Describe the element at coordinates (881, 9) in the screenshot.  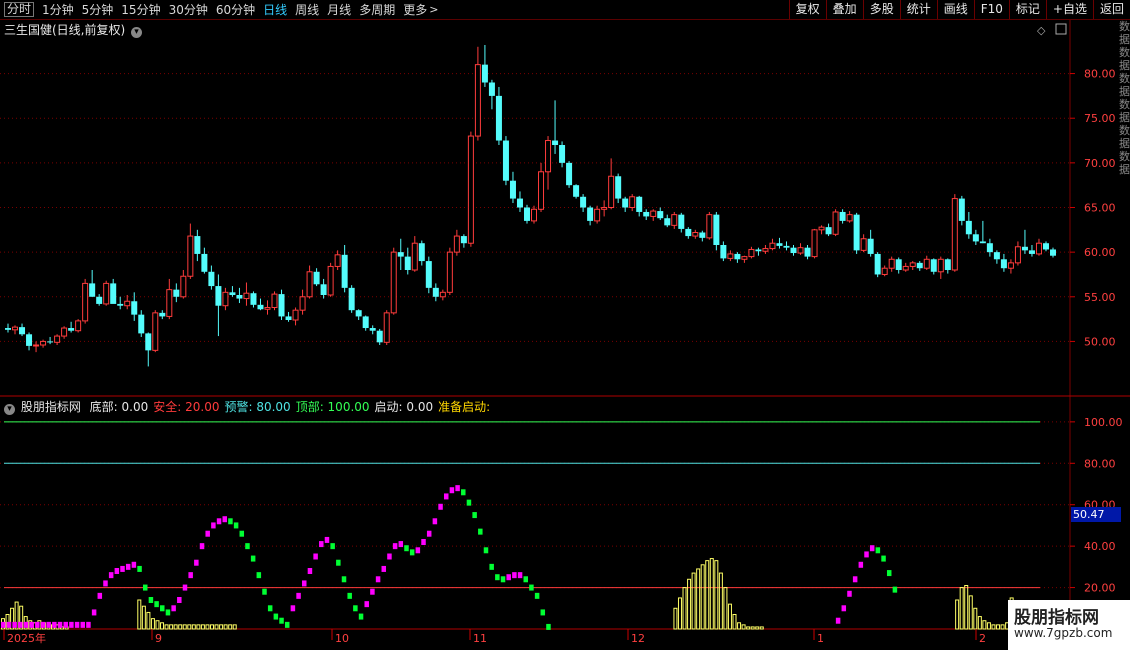
I see `tool-button-2: 多股` at that location.